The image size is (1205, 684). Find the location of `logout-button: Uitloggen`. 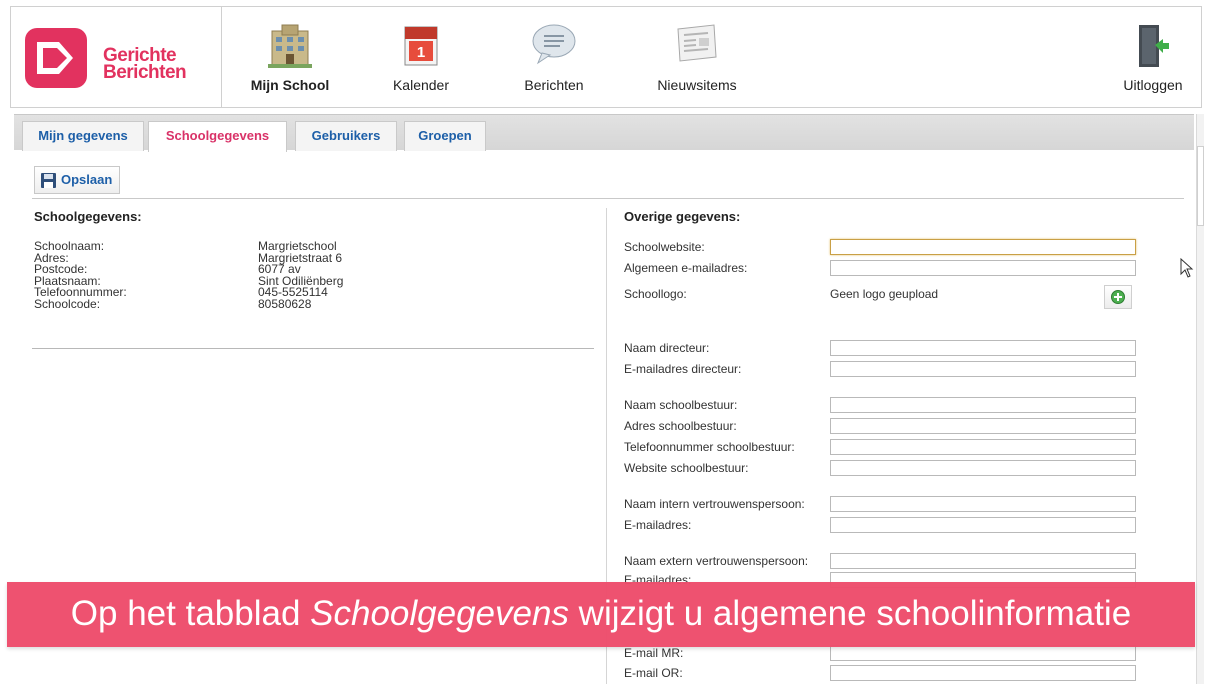

logout-button: Uitloggen is located at coordinates (1153, 57).